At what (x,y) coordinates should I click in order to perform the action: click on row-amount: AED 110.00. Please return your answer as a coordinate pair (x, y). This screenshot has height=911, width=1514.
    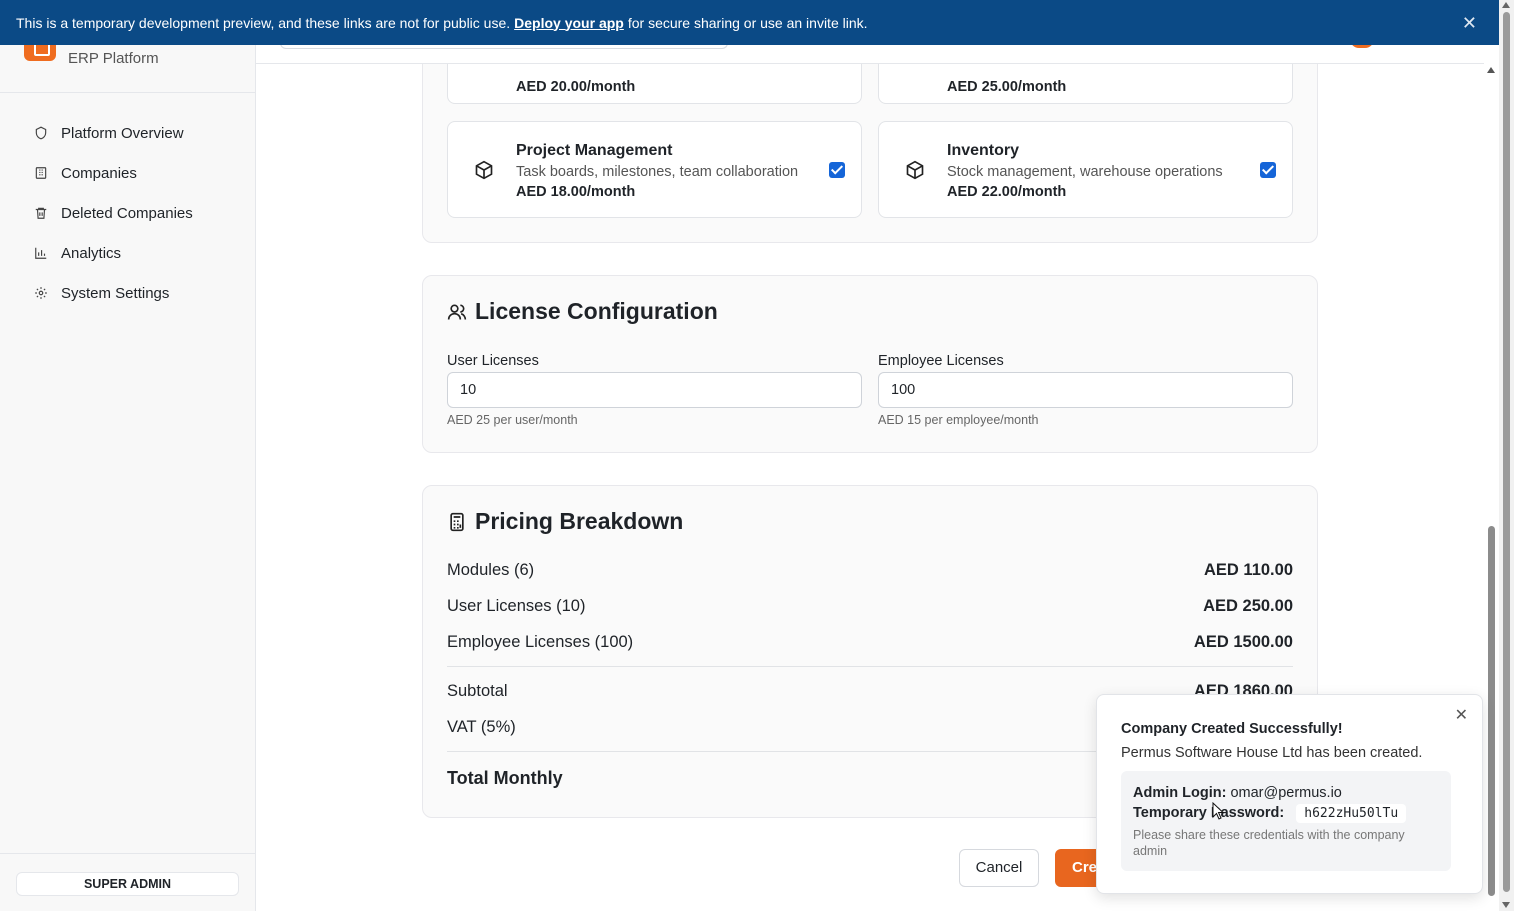
    Looking at the image, I should click on (1248, 570).